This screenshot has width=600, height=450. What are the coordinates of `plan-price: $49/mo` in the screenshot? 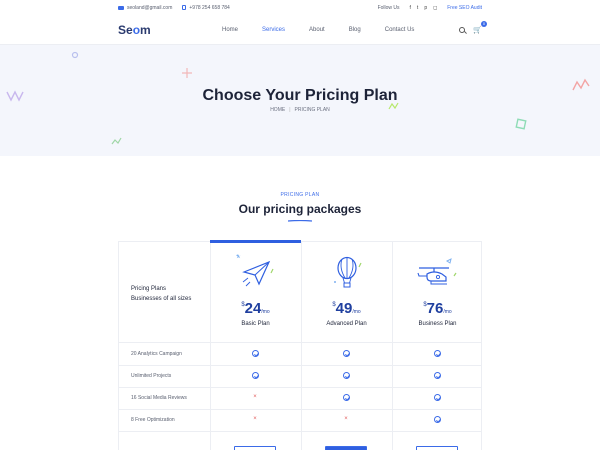 It's located at (346, 309).